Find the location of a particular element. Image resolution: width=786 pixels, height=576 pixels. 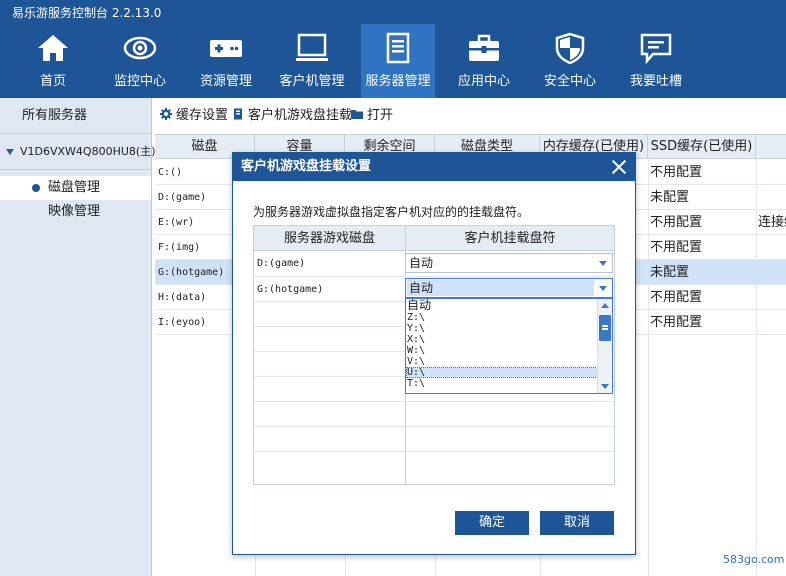

open-button: 打开 is located at coordinates (372, 116).